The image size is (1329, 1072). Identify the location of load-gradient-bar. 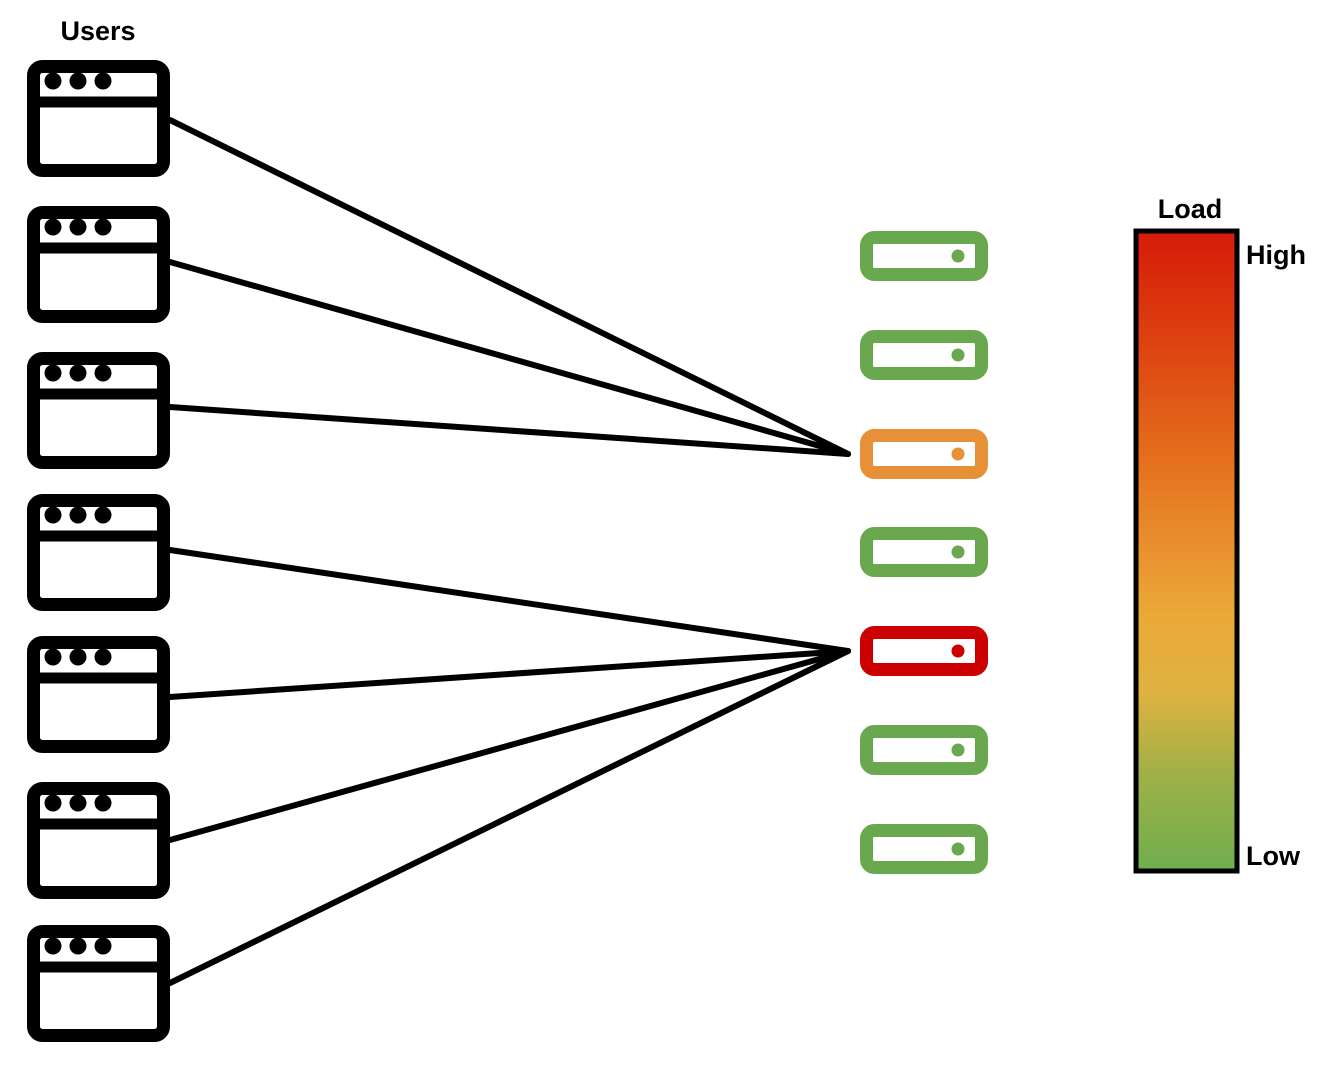
(1186, 551).